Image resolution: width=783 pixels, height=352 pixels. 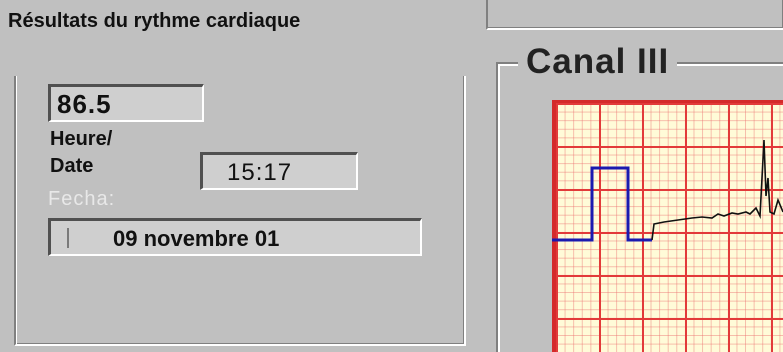 I want to click on date-field: 09 novembre 01, so click(x=235, y=237).